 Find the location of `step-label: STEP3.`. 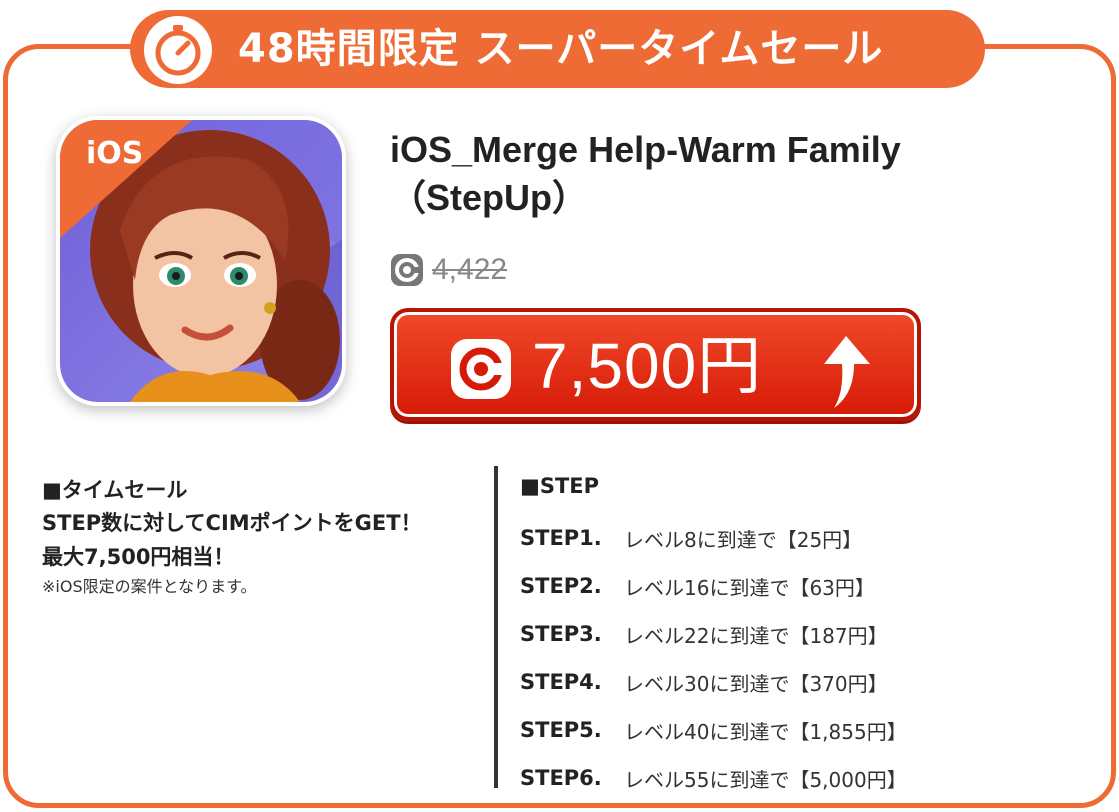

step-label: STEP3. is located at coordinates (561, 634).